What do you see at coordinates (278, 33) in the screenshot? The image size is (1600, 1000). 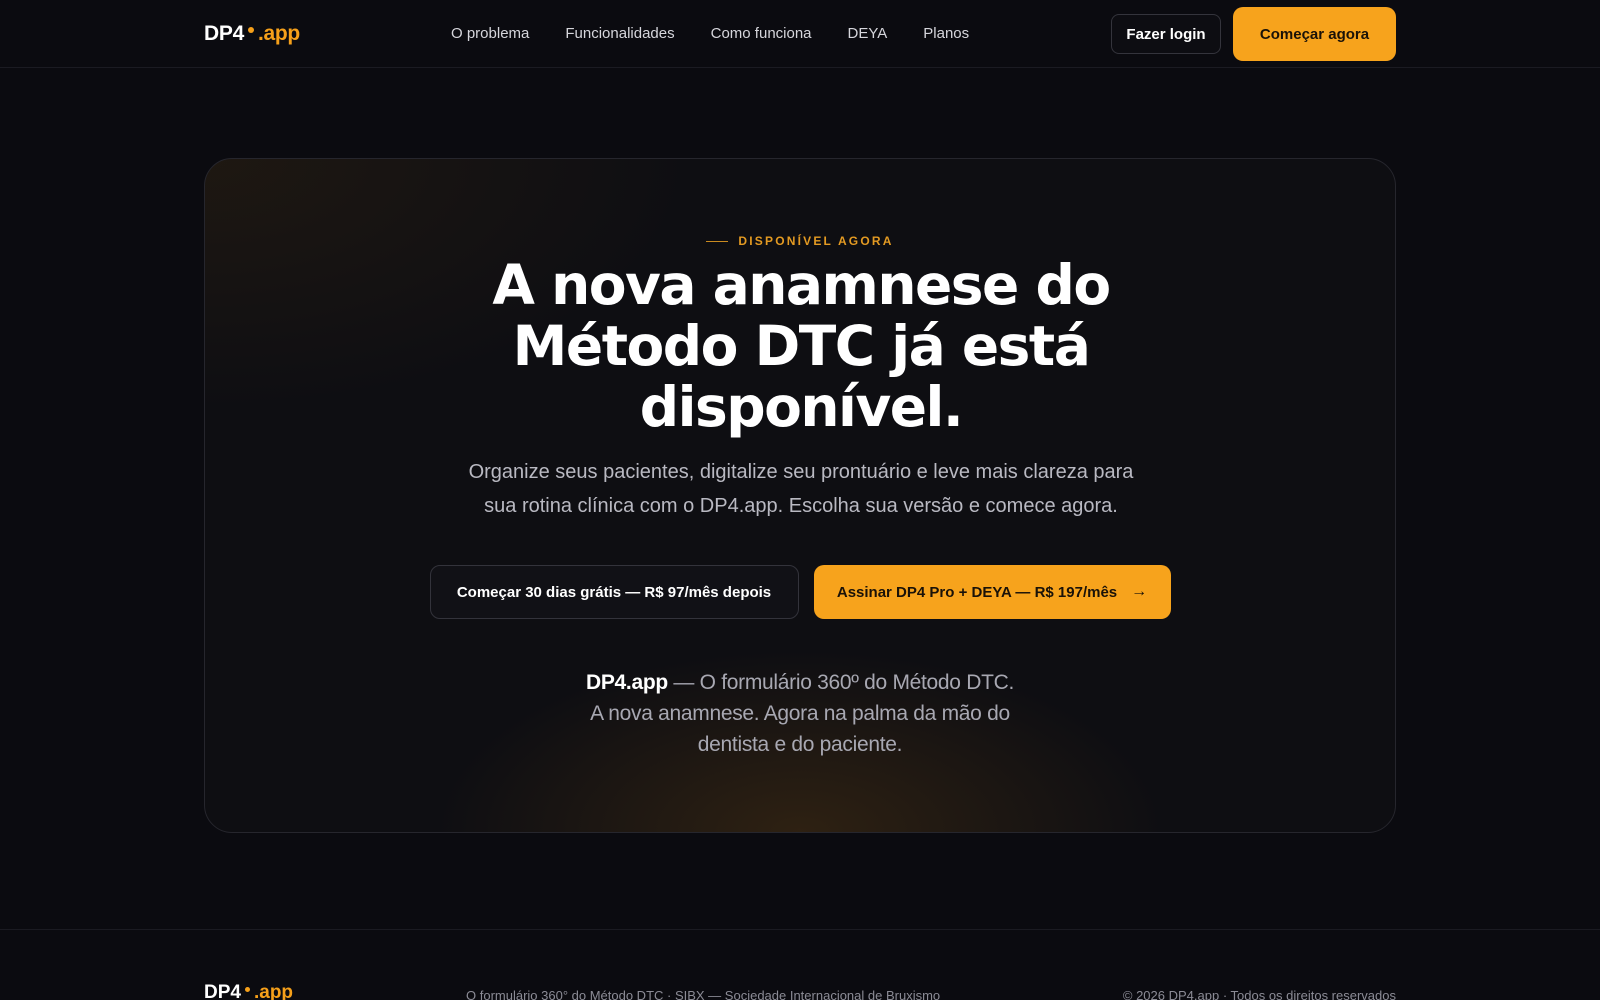 I see `logo-ext-text: .app` at bounding box center [278, 33].